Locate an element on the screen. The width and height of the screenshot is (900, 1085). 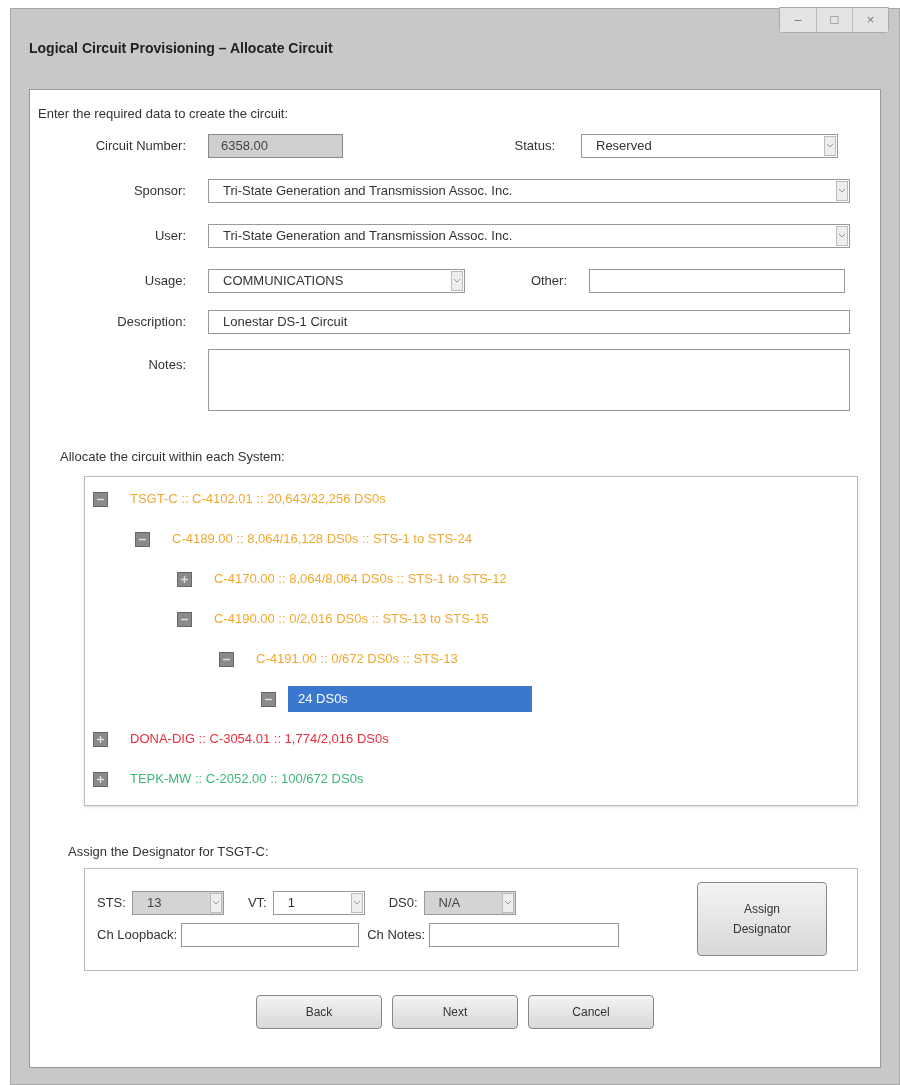
window-title: Logical Circuit Provisioning – Allocate Circuit is located at coordinates (181, 48).